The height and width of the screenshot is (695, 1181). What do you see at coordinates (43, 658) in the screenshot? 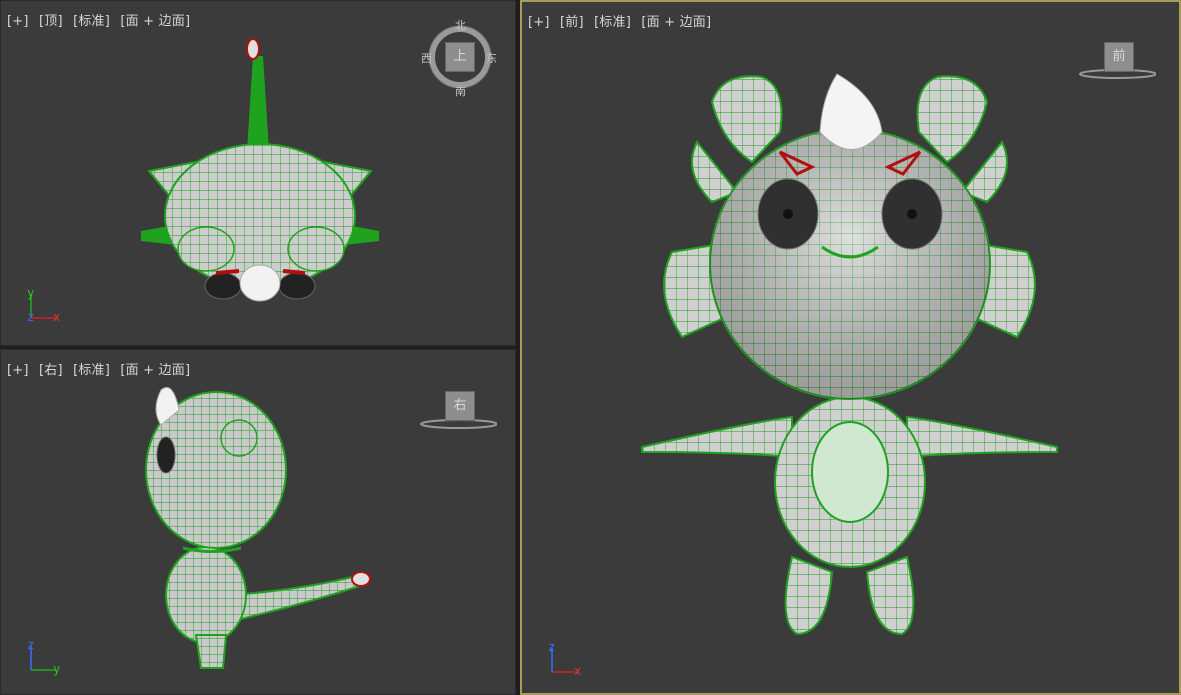
I see `axis-tripod-right: z y` at bounding box center [43, 658].